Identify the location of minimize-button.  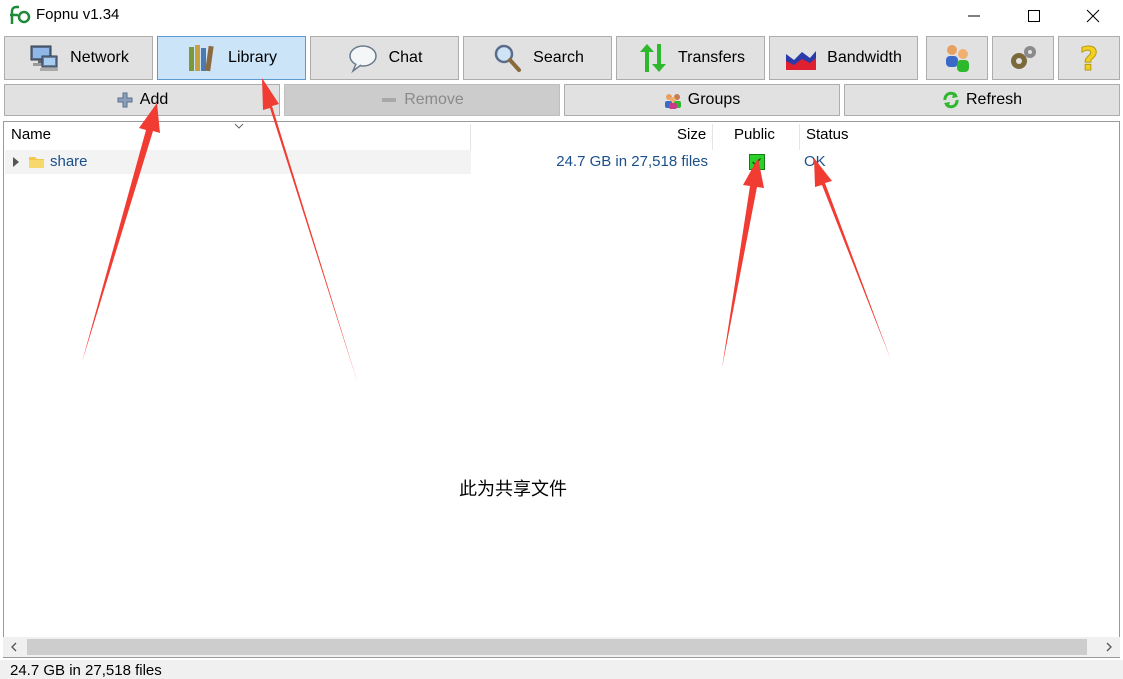
(974, 15).